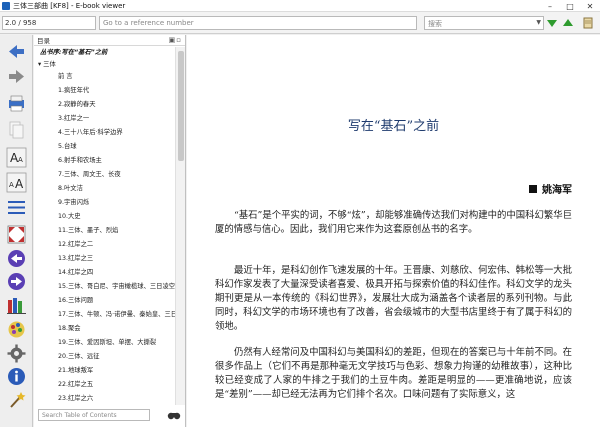 Image resolution: width=600 pixels, height=427 pixels. What do you see at coordinates (533, 189) in the screenshot?
I see `square-bullet-icon` at bounding box center [533, 189].